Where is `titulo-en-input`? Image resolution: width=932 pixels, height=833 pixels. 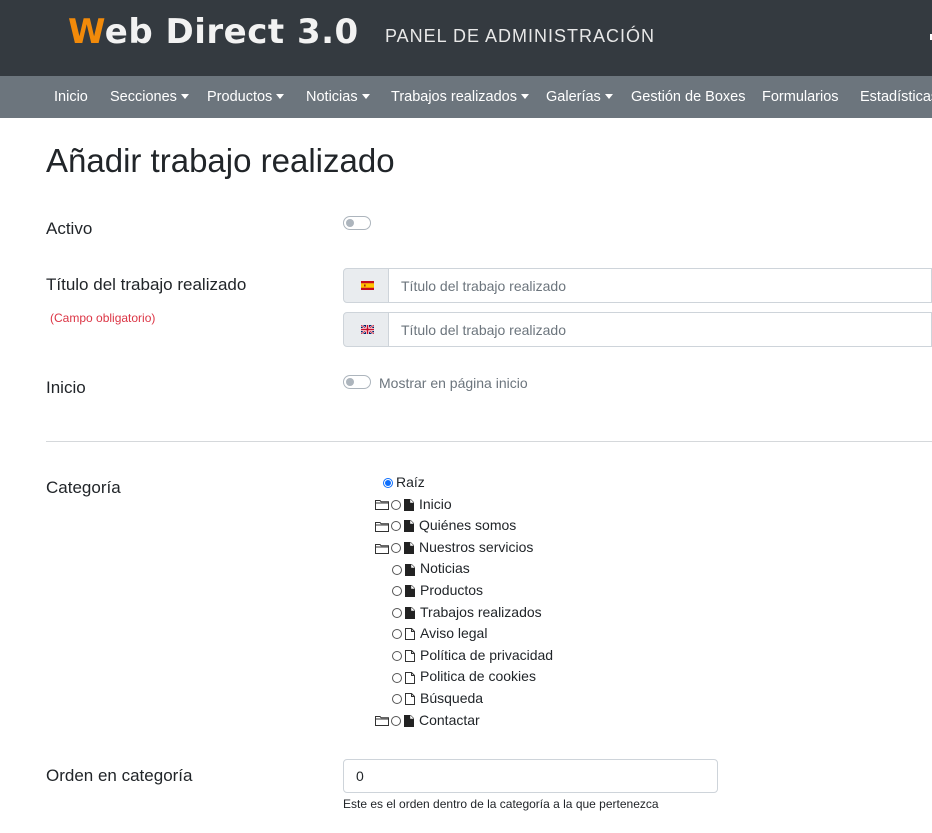
titulo-en-input is located at coordinates (660, 329).